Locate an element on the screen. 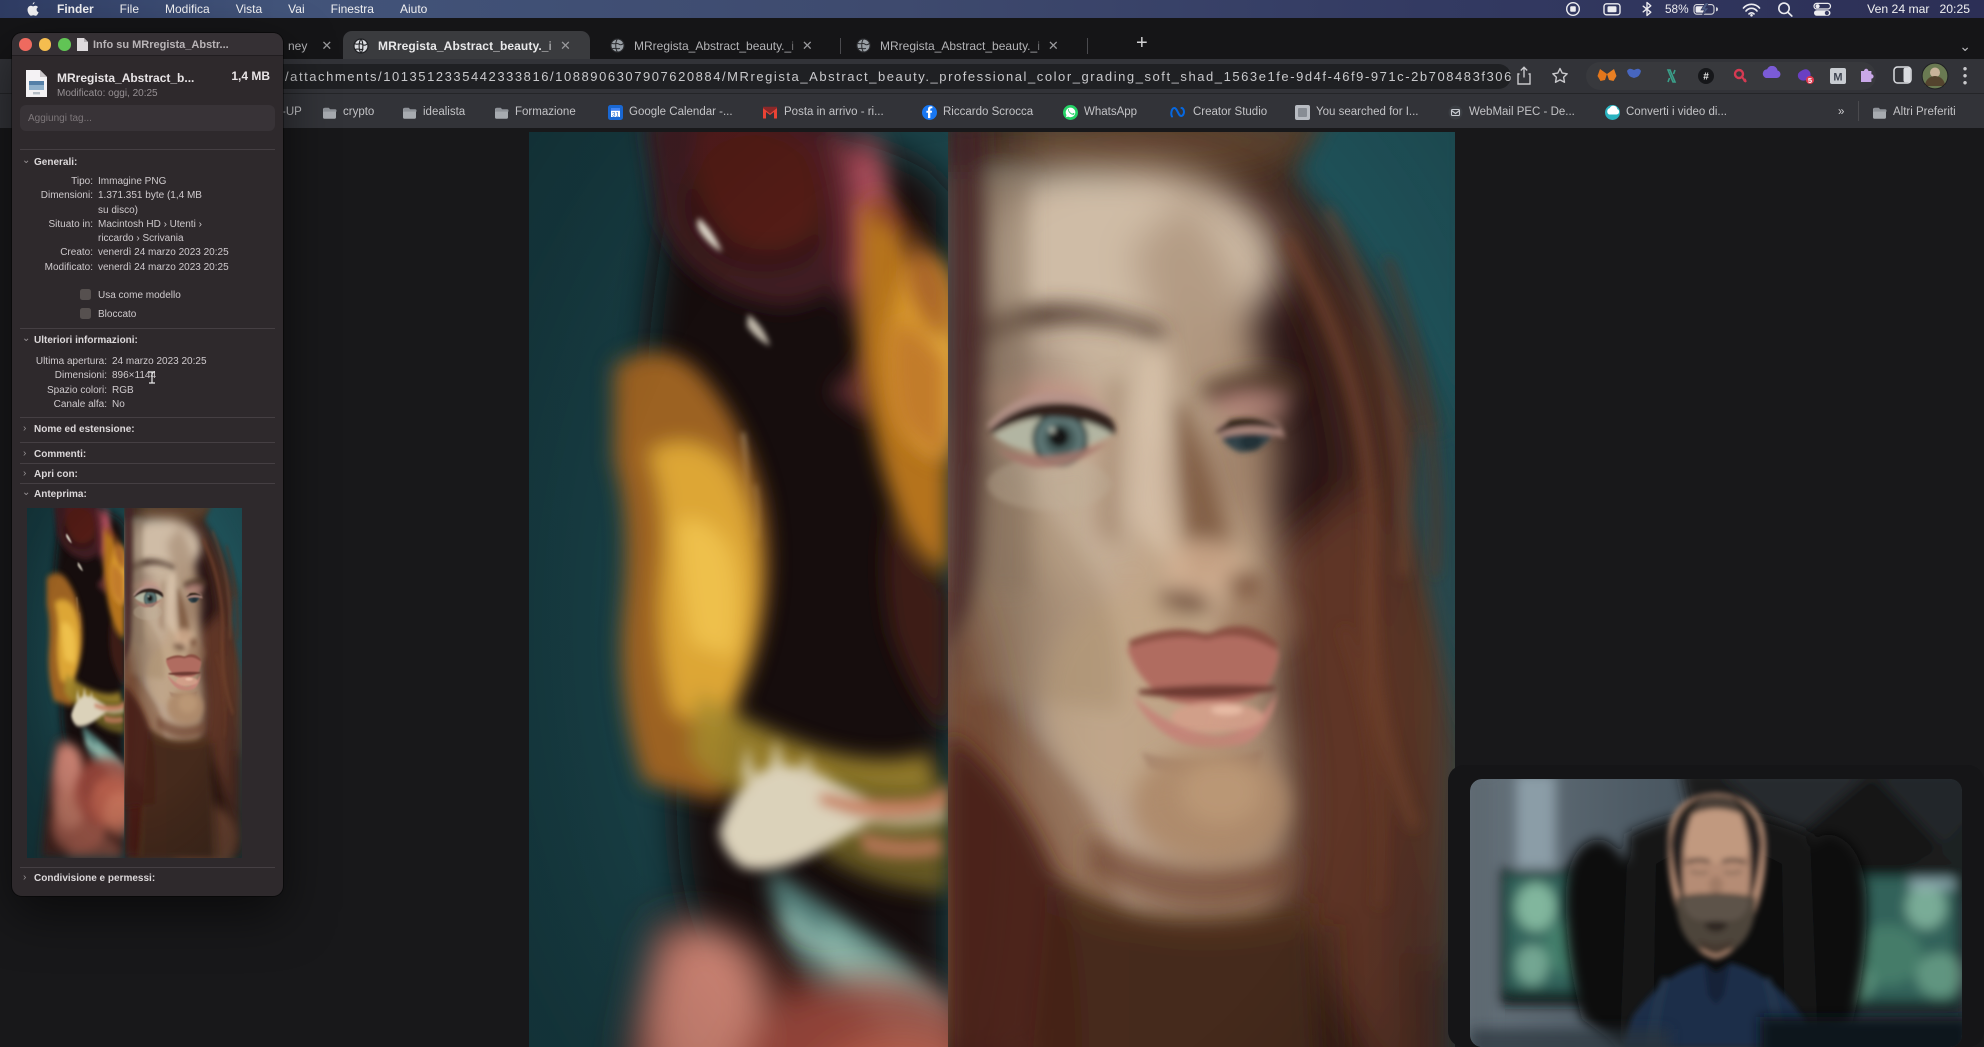  svg-text: 58% is located at coordinates (1677, 9).